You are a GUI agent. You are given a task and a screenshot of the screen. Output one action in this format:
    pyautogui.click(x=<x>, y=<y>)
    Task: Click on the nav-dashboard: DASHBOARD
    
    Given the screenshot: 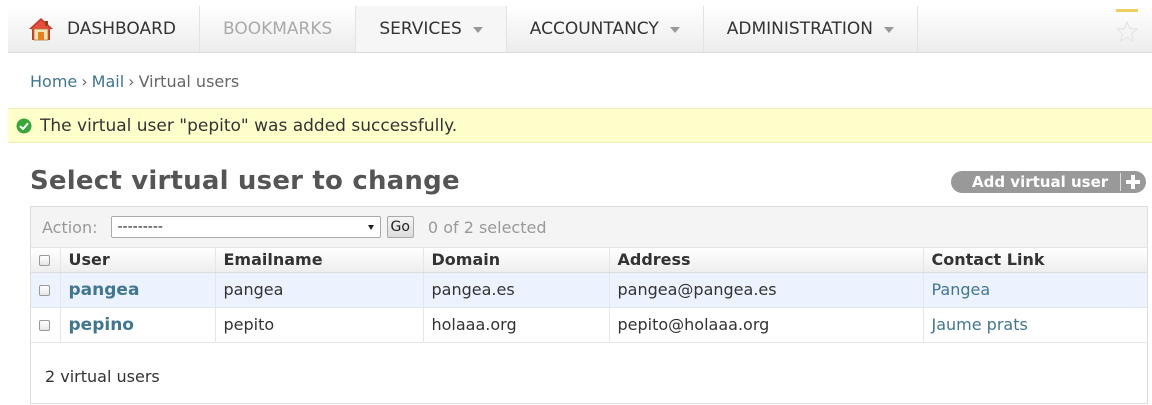 What is the action you would take?
    pyautogui.click(x=104, y=29)
    